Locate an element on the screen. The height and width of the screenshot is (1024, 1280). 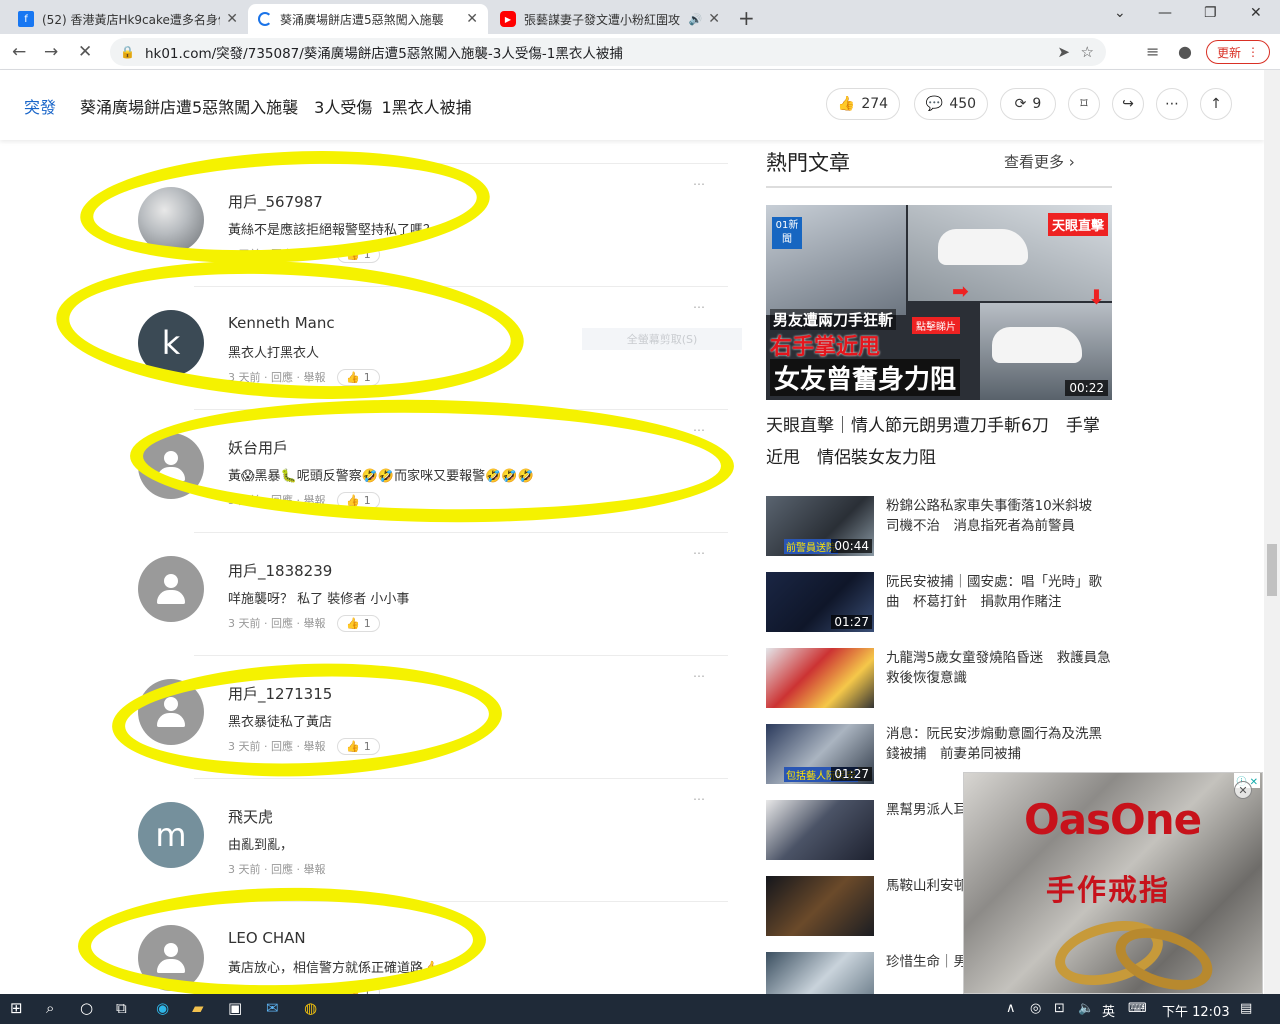
back-icon: ← is located at coordinates (19, 52).